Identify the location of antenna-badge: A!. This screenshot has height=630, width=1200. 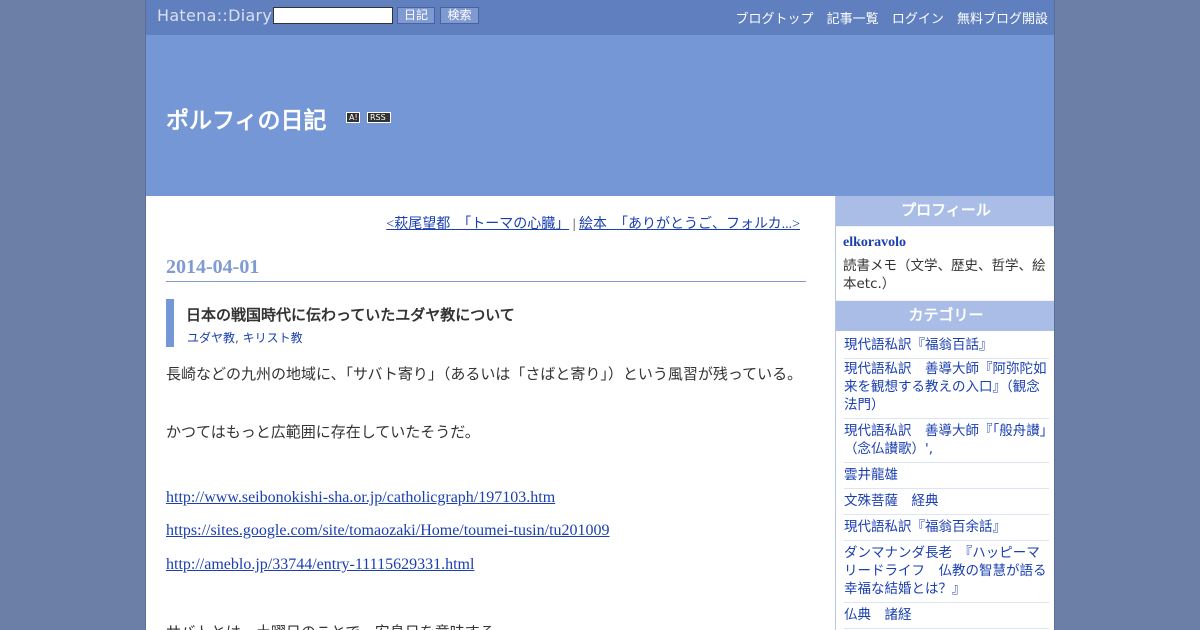
(353, 117).